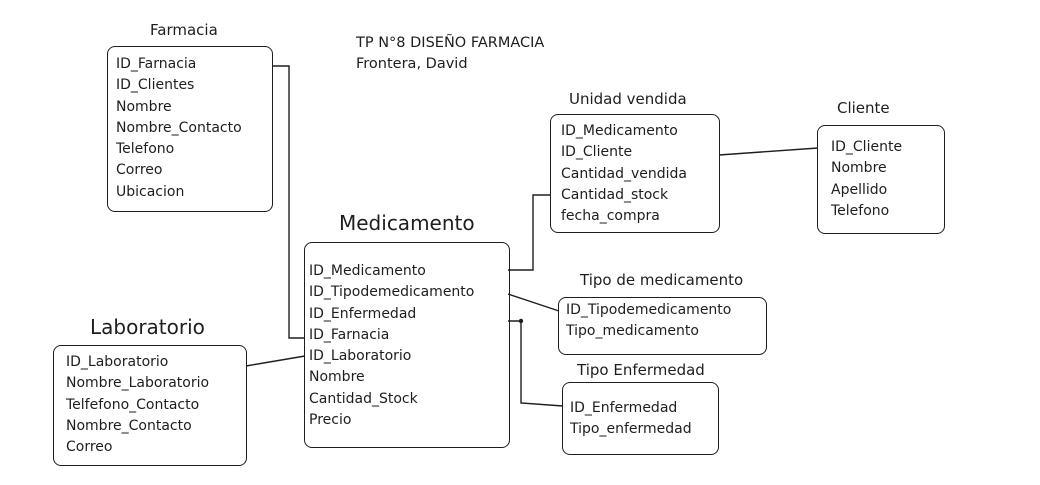 The image size is (1040, 485). I want to click on cliente-field: Telefono, so click(860, 210).